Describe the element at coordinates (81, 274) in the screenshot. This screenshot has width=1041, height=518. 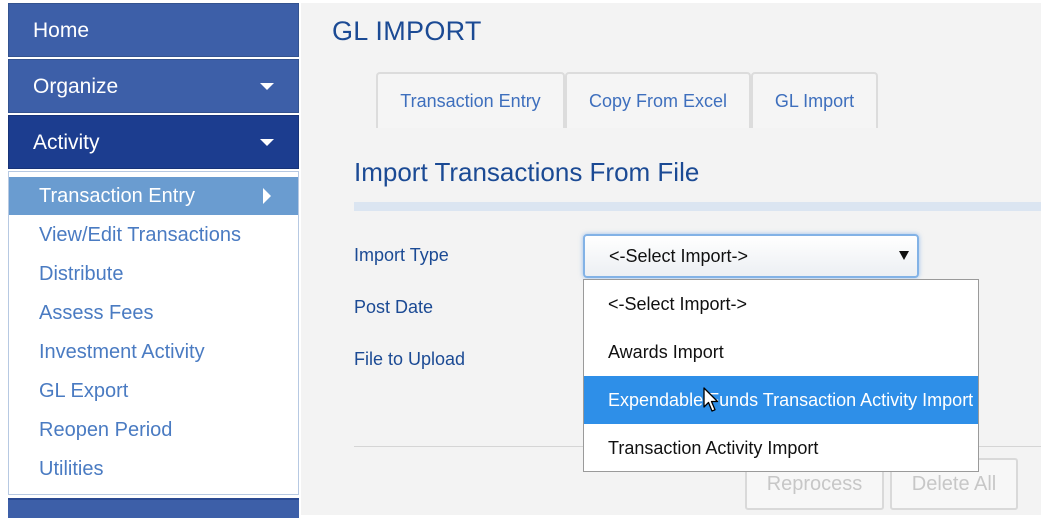
I see `sidebar-item-label: Distribute` at that location.